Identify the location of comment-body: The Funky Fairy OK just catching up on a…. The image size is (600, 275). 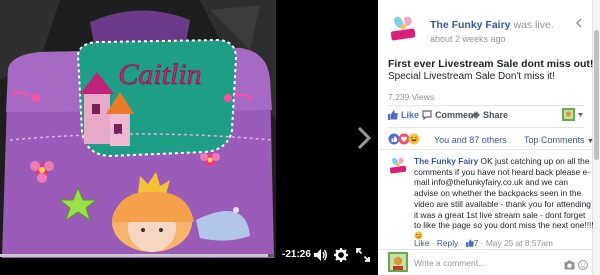
(504, 199).